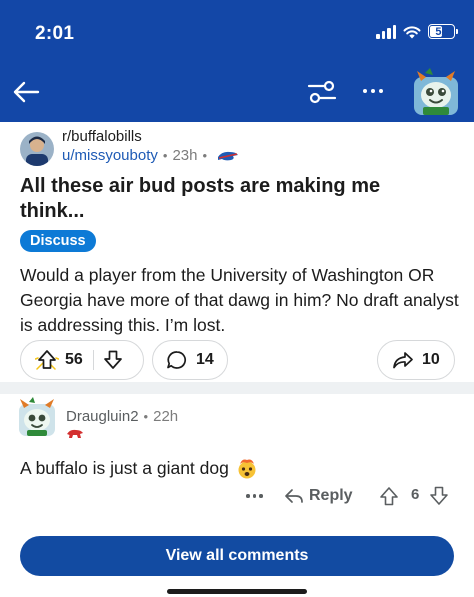  I want to click on comments-button: 14, so click(190, 360).